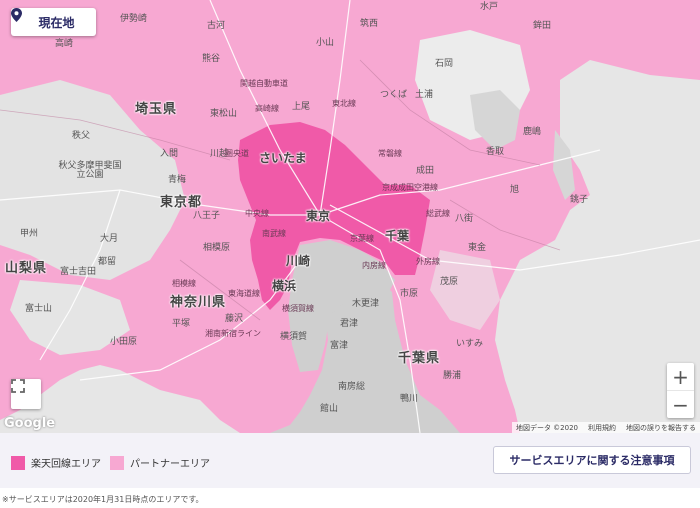 Image resolution: width=700 pixels, height=508 pixels. What do you see at coordinates (198, 302) in the screenshot?
I see `label-kanagawa-pref: 神奈川県` at bounding box center [198, 302].